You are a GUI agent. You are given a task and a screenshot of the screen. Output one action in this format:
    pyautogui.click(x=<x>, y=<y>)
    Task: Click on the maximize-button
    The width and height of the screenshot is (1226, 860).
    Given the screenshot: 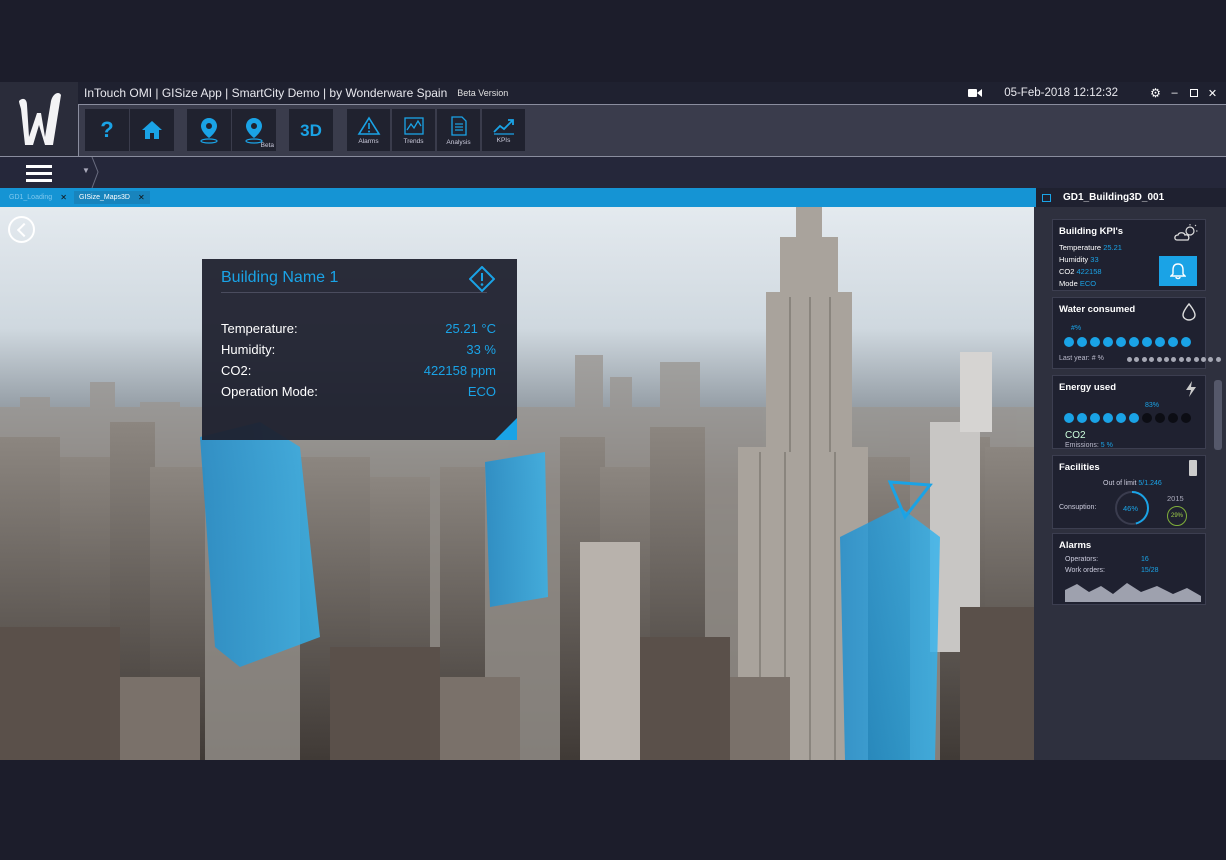 What is the action you would take?
    pyautogui.click(x=1193, y=93)
    